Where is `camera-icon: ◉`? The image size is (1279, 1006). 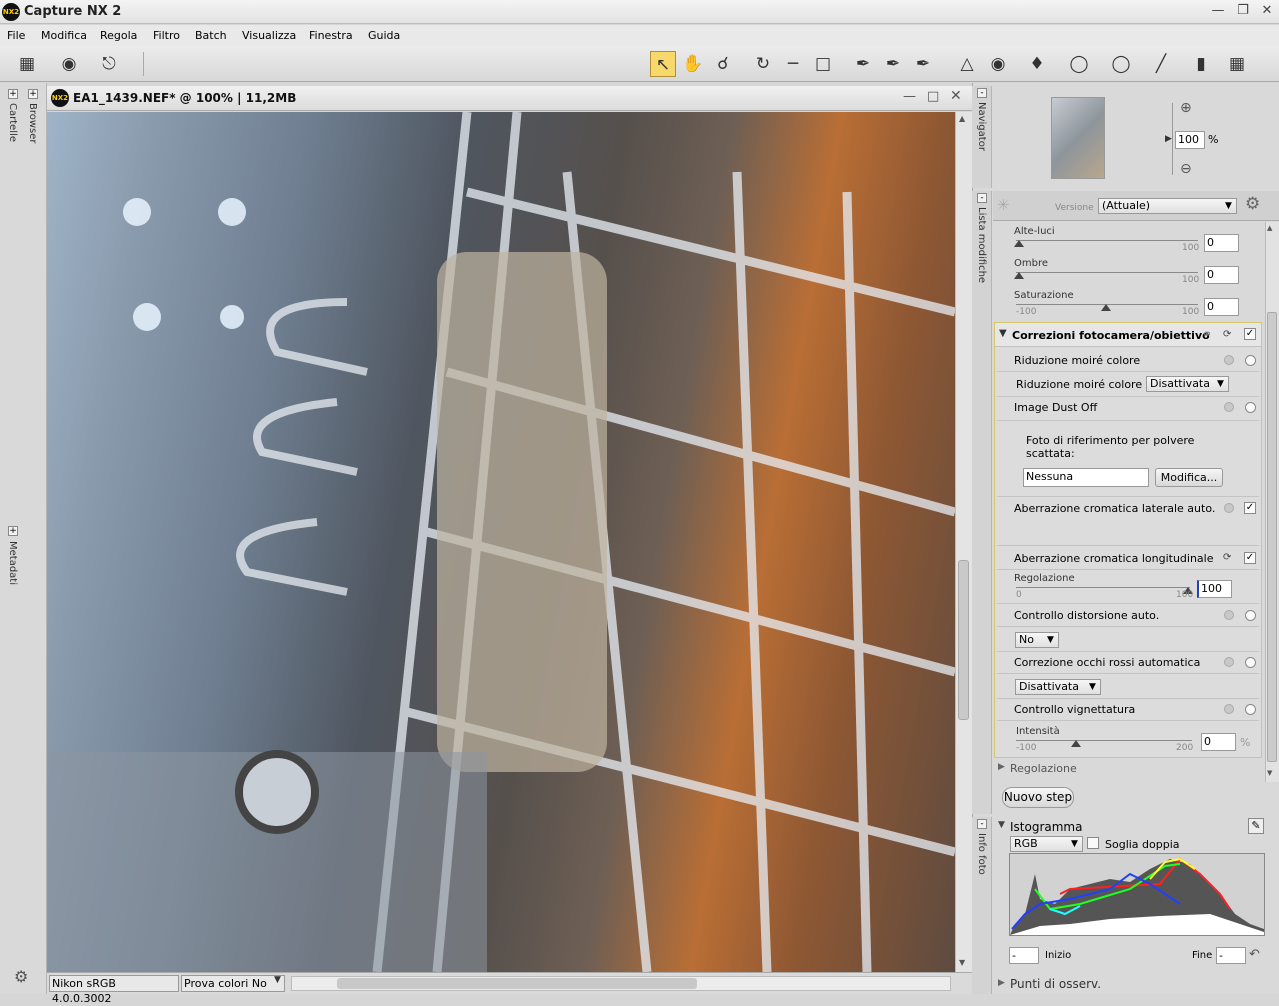 camera-icon: ◉ is located at coordinates (69, 64).